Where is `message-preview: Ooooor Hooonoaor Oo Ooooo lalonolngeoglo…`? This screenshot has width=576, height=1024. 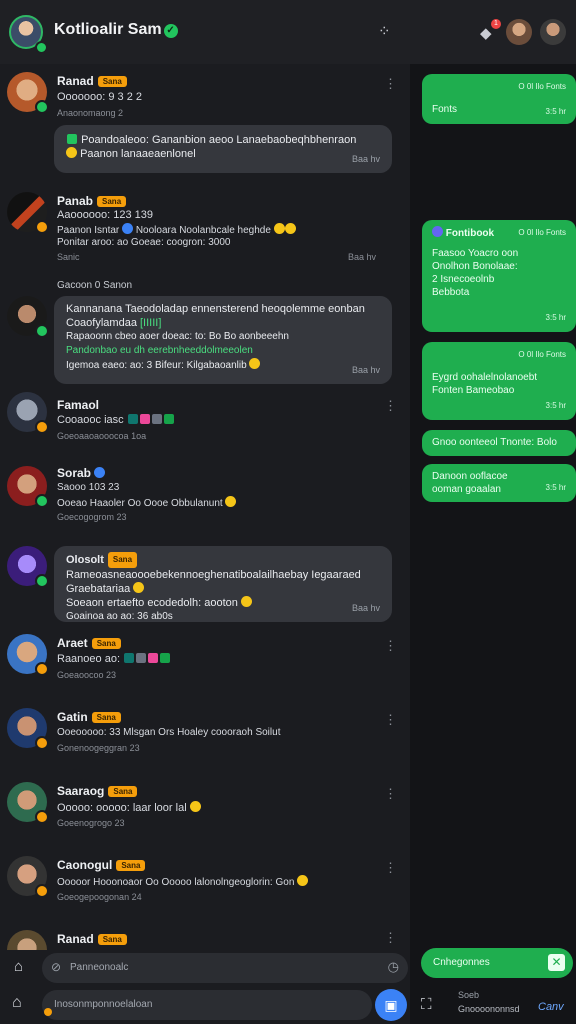 message-preview: Ooooor Hooonoaor Oo Ooooo lalonolngeoglo… is located at coordinates (183, 881).